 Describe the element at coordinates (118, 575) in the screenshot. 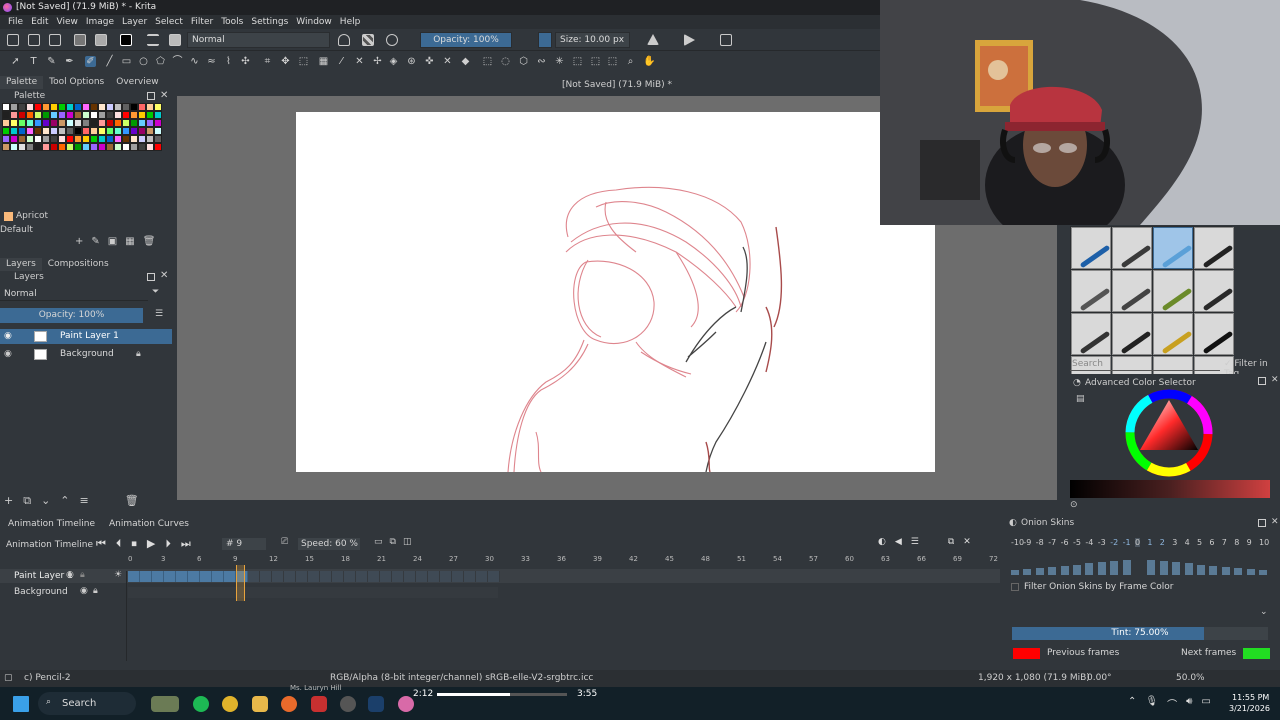

I see `track-onion-icon: ☀` at that location.